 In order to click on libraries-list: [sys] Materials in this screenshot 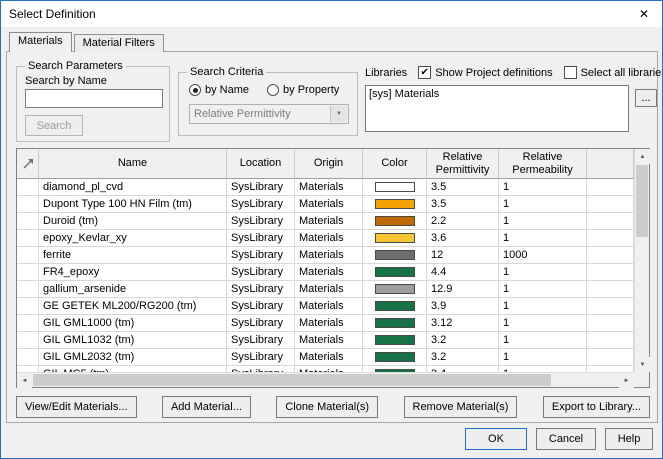, I will do `click(497, 108)`.